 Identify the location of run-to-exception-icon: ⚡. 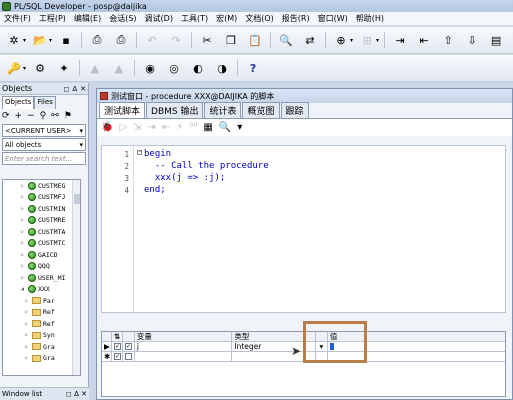
(179, 127).